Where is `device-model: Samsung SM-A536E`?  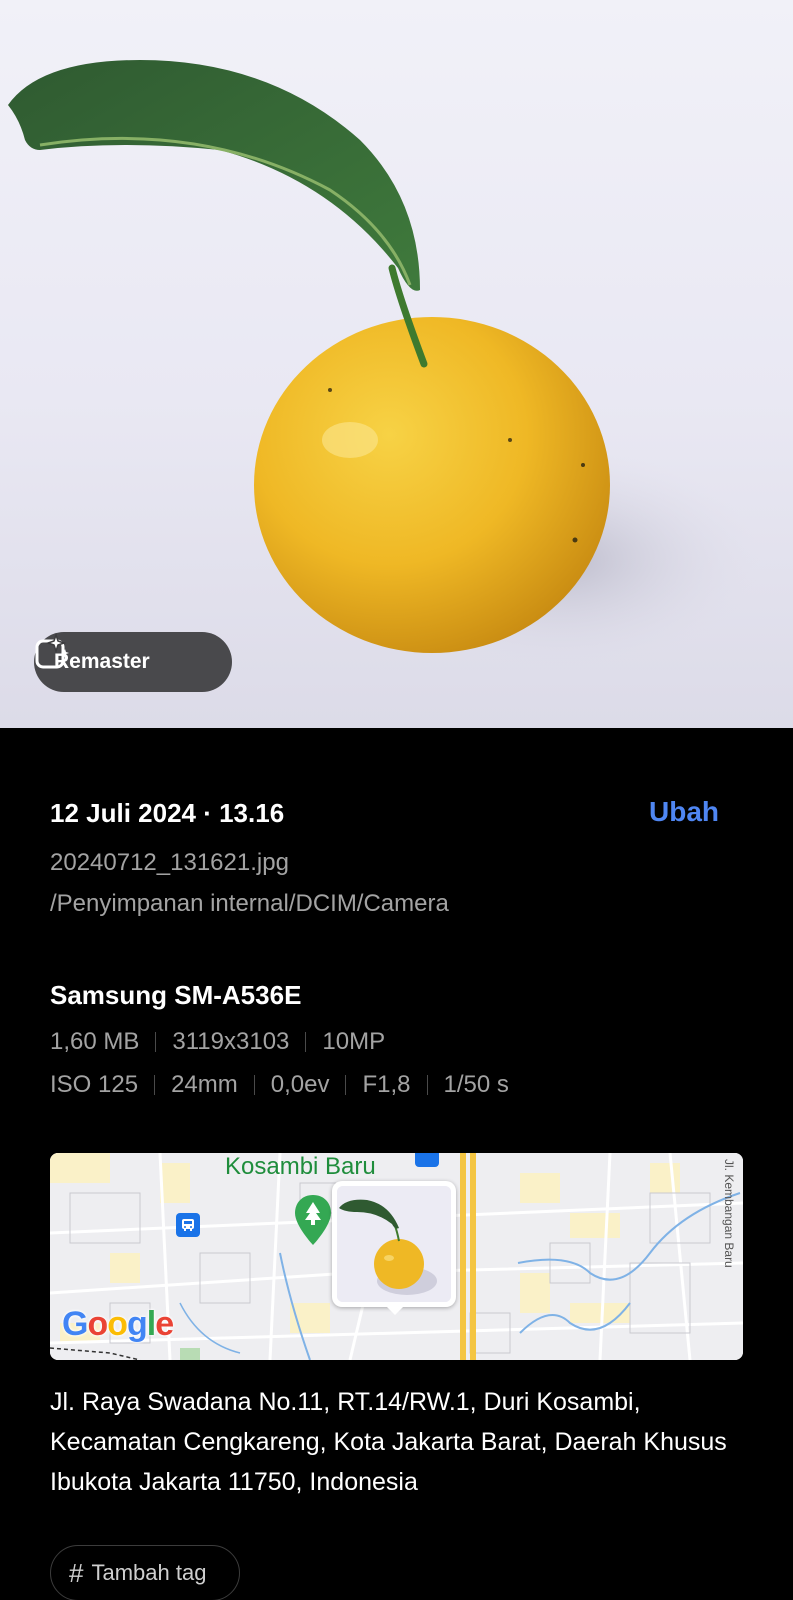
device-model: Samsung SM-A536E is located at coordinates (176, 995).